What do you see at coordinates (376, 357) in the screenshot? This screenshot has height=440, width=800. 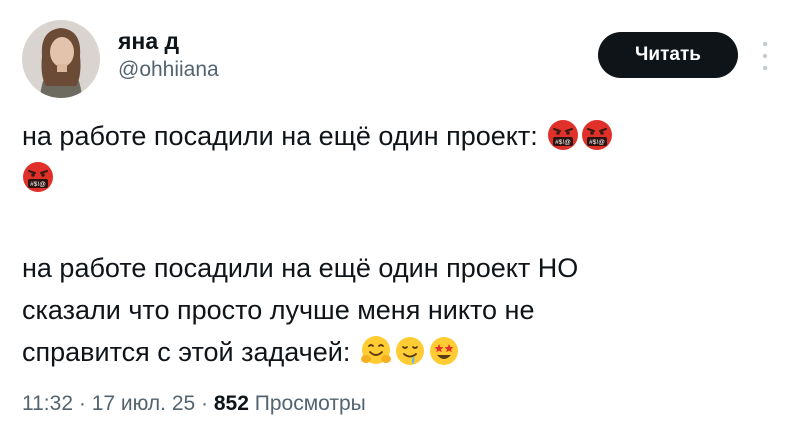 I see `hugging-face-icon` at bounding box center [376, 357].